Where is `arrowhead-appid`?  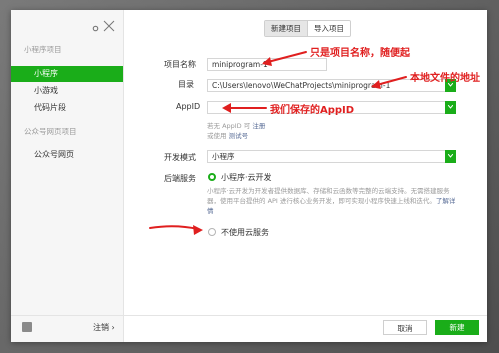 arrowhead-appid is located at coordinates (226, 108).